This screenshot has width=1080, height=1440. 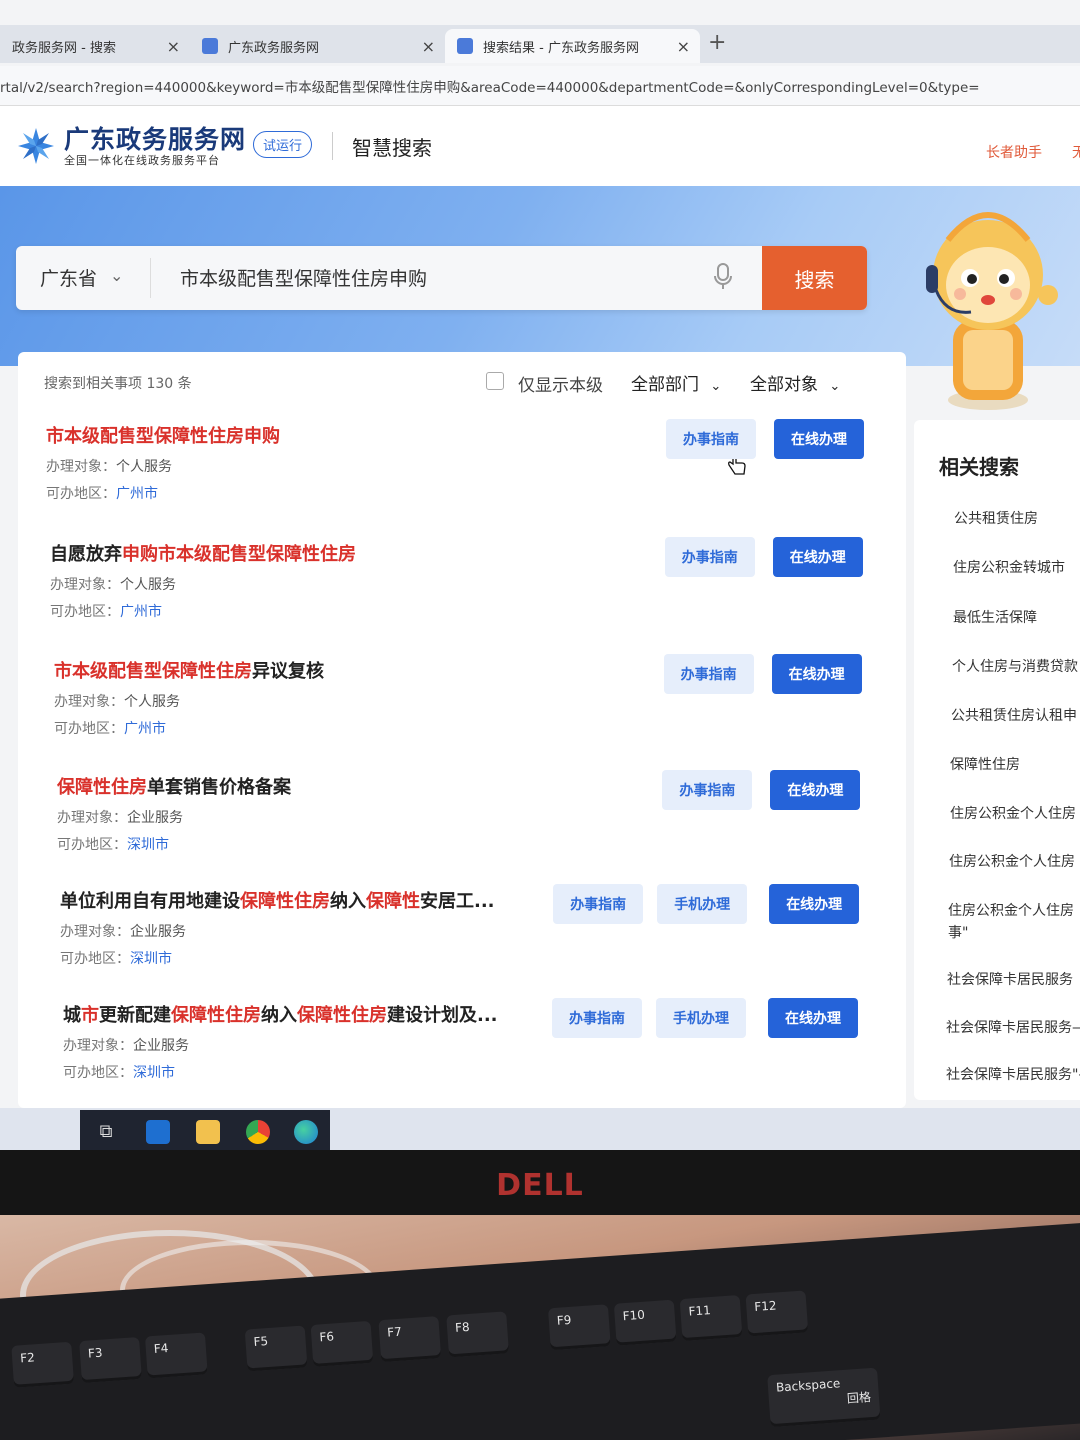 I want to click on related-search-item: 个人住房与消费贷款, so click(x=1015, y=666).